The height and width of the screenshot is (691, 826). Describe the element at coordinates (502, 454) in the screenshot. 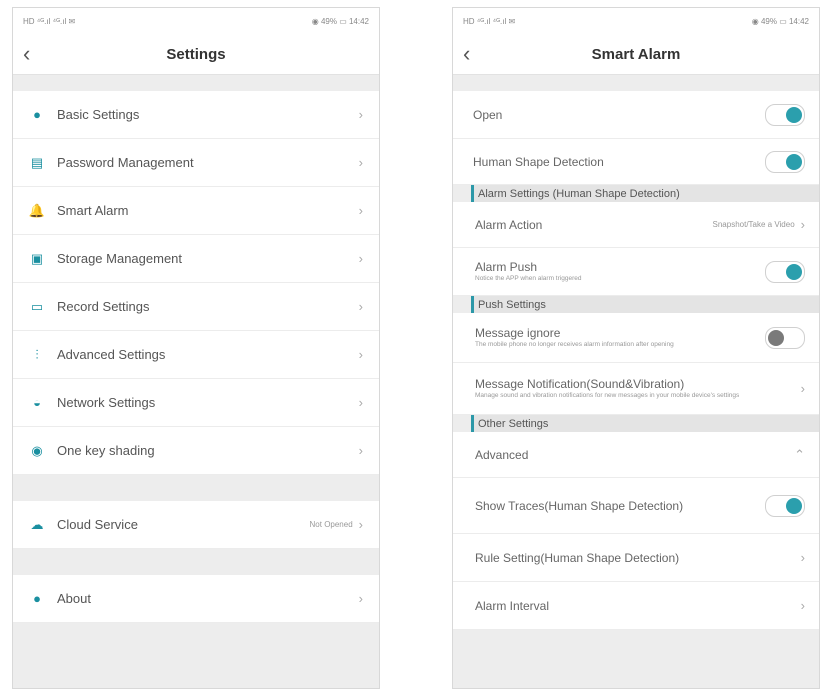

I see `advanced-label: Advanced` at that location.